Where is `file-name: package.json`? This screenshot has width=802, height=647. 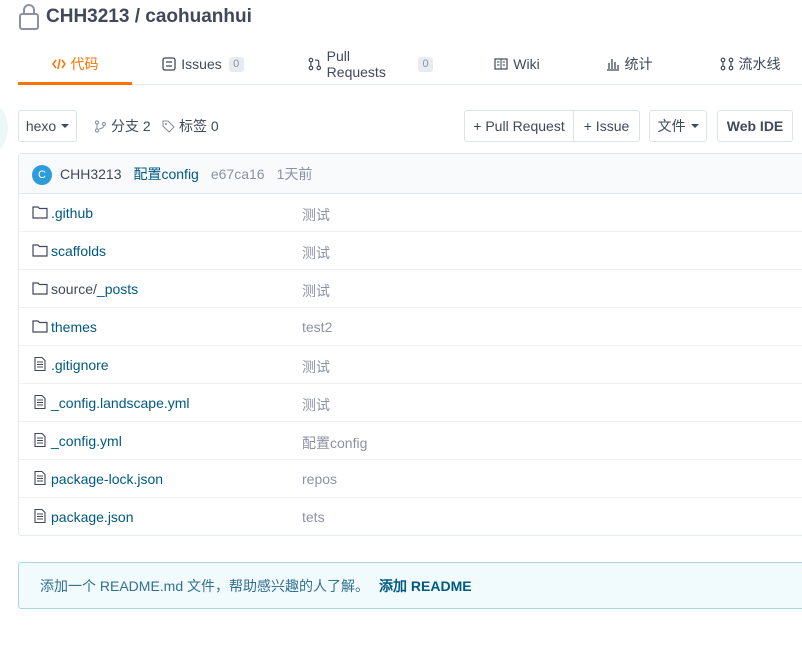
file-name: package.json is located at coordinates (92, 517).